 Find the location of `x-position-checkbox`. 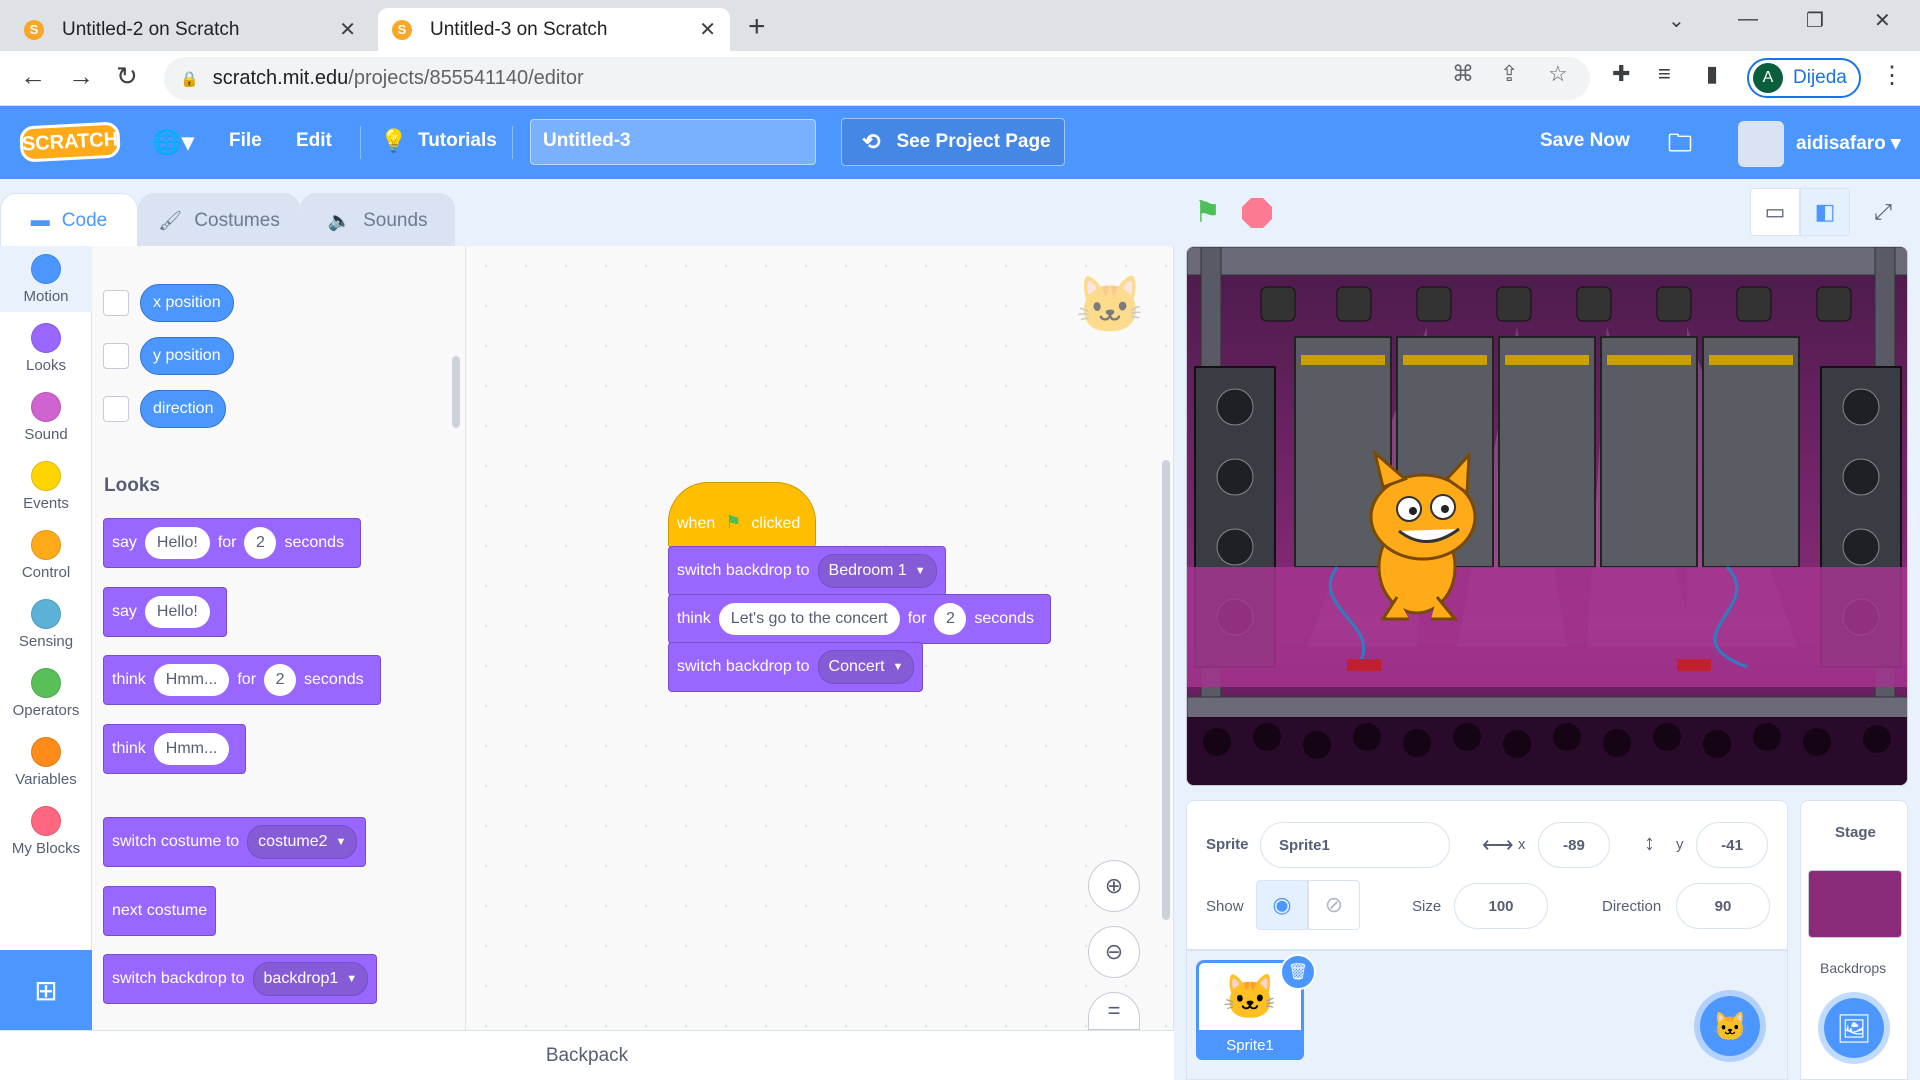

x-position-checkbox is located at coordinates (116, 303).